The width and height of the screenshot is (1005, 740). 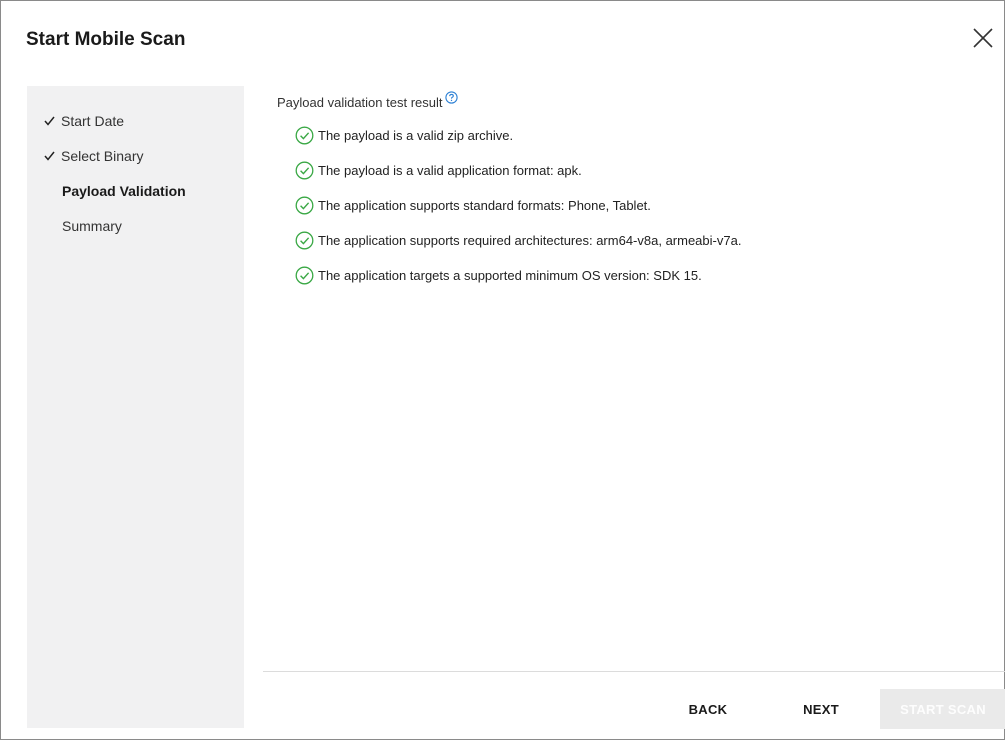 What do you see at coordinates (502, 37) in the screenshot?
I see `dialog-header: Start Mobile Scan` at bounding box center [502, 37].